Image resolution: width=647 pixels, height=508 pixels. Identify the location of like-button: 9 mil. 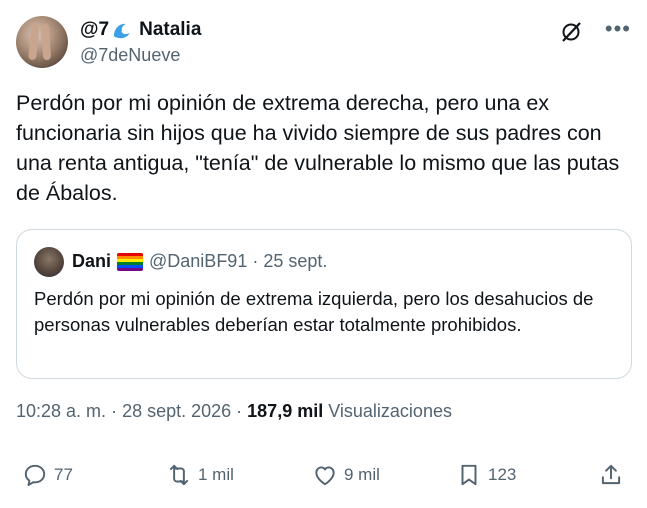
(346, 475).